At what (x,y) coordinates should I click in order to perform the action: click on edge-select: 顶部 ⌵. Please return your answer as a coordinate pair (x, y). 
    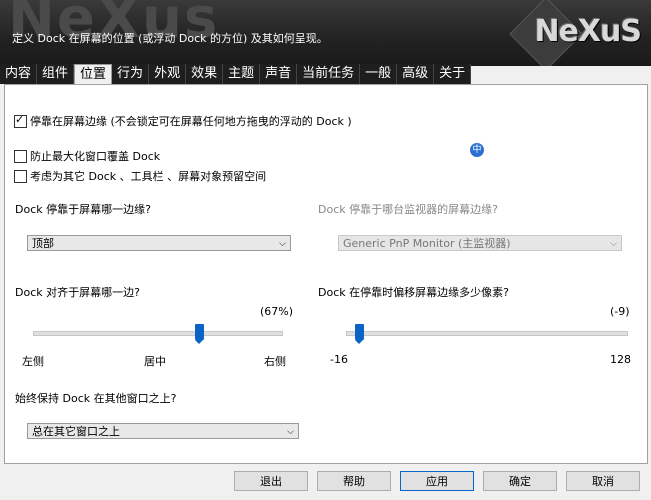
    Looking at the image, I should click on (159, 243).